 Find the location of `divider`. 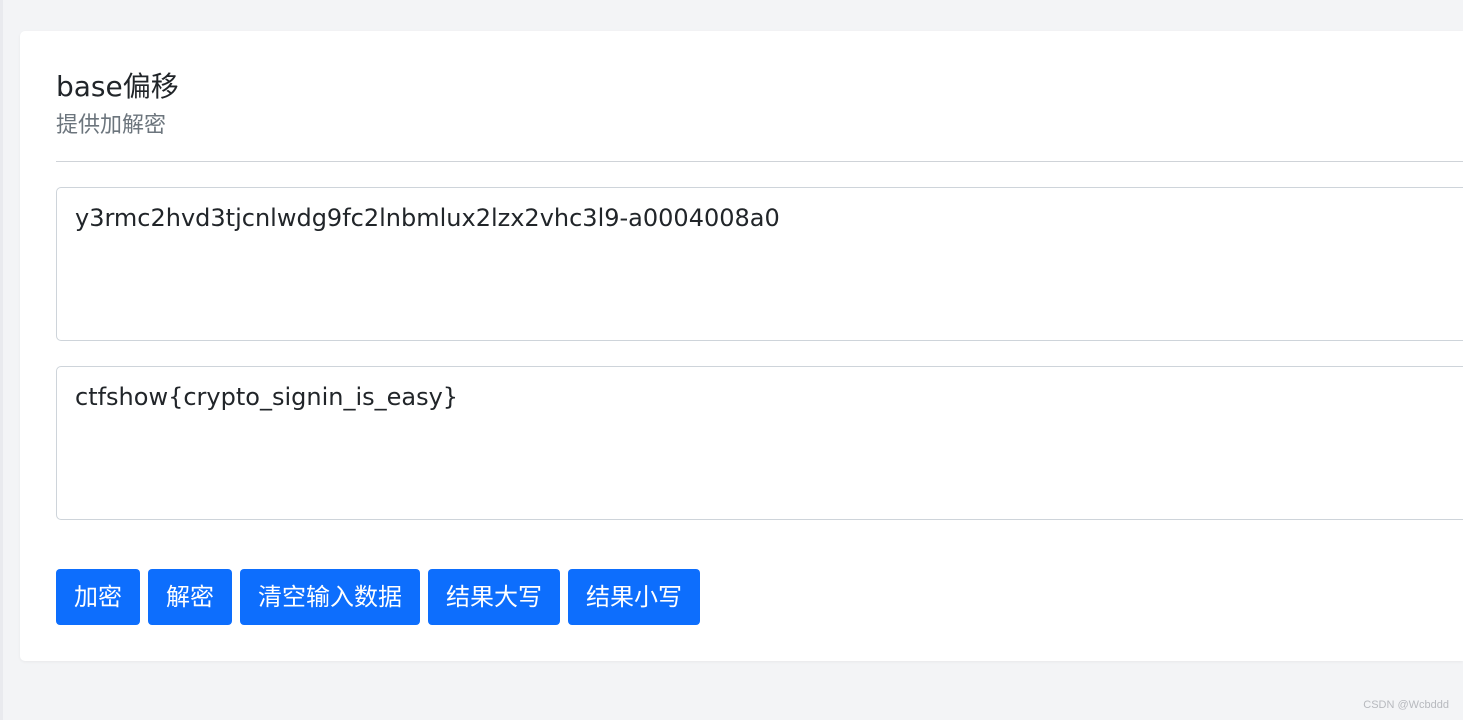

divider is located at coordinates (759, 161).